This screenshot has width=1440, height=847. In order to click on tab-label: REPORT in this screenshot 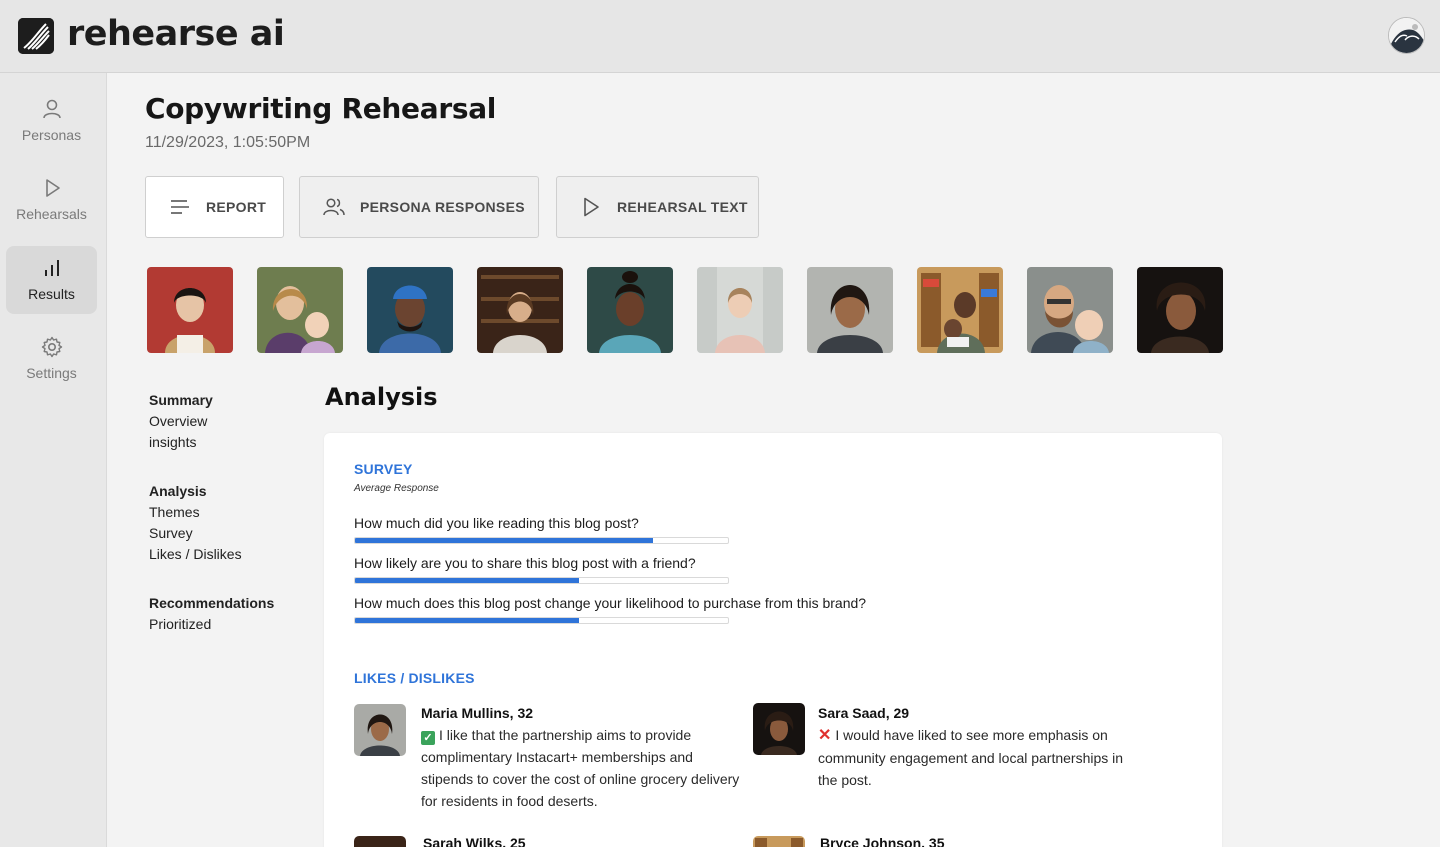, I will do `click(236, 207)`.